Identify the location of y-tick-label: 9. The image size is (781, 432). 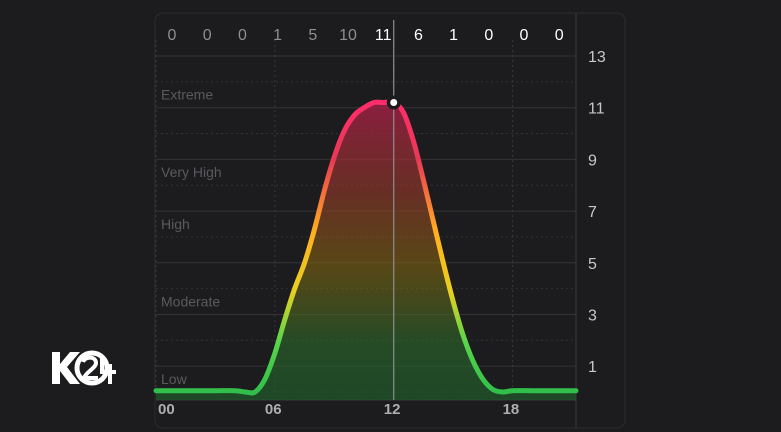
(592, 160).